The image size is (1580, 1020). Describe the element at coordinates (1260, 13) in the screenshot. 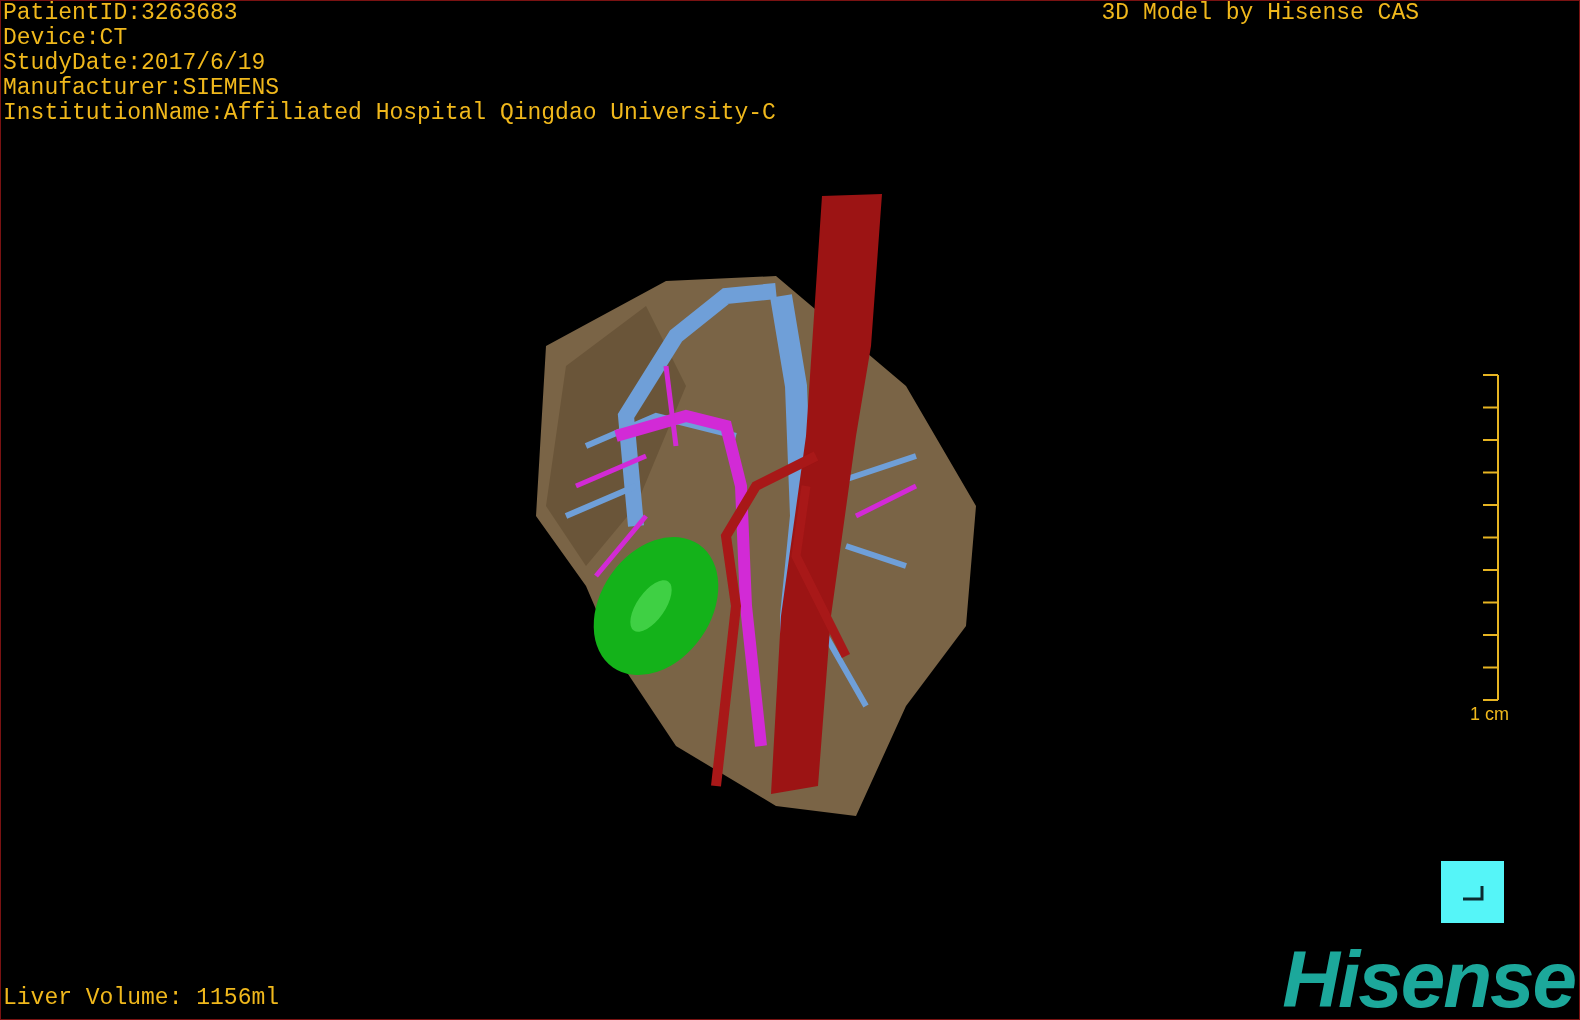

I see `model-title: 3D Model by Hisense CAS` at that location.